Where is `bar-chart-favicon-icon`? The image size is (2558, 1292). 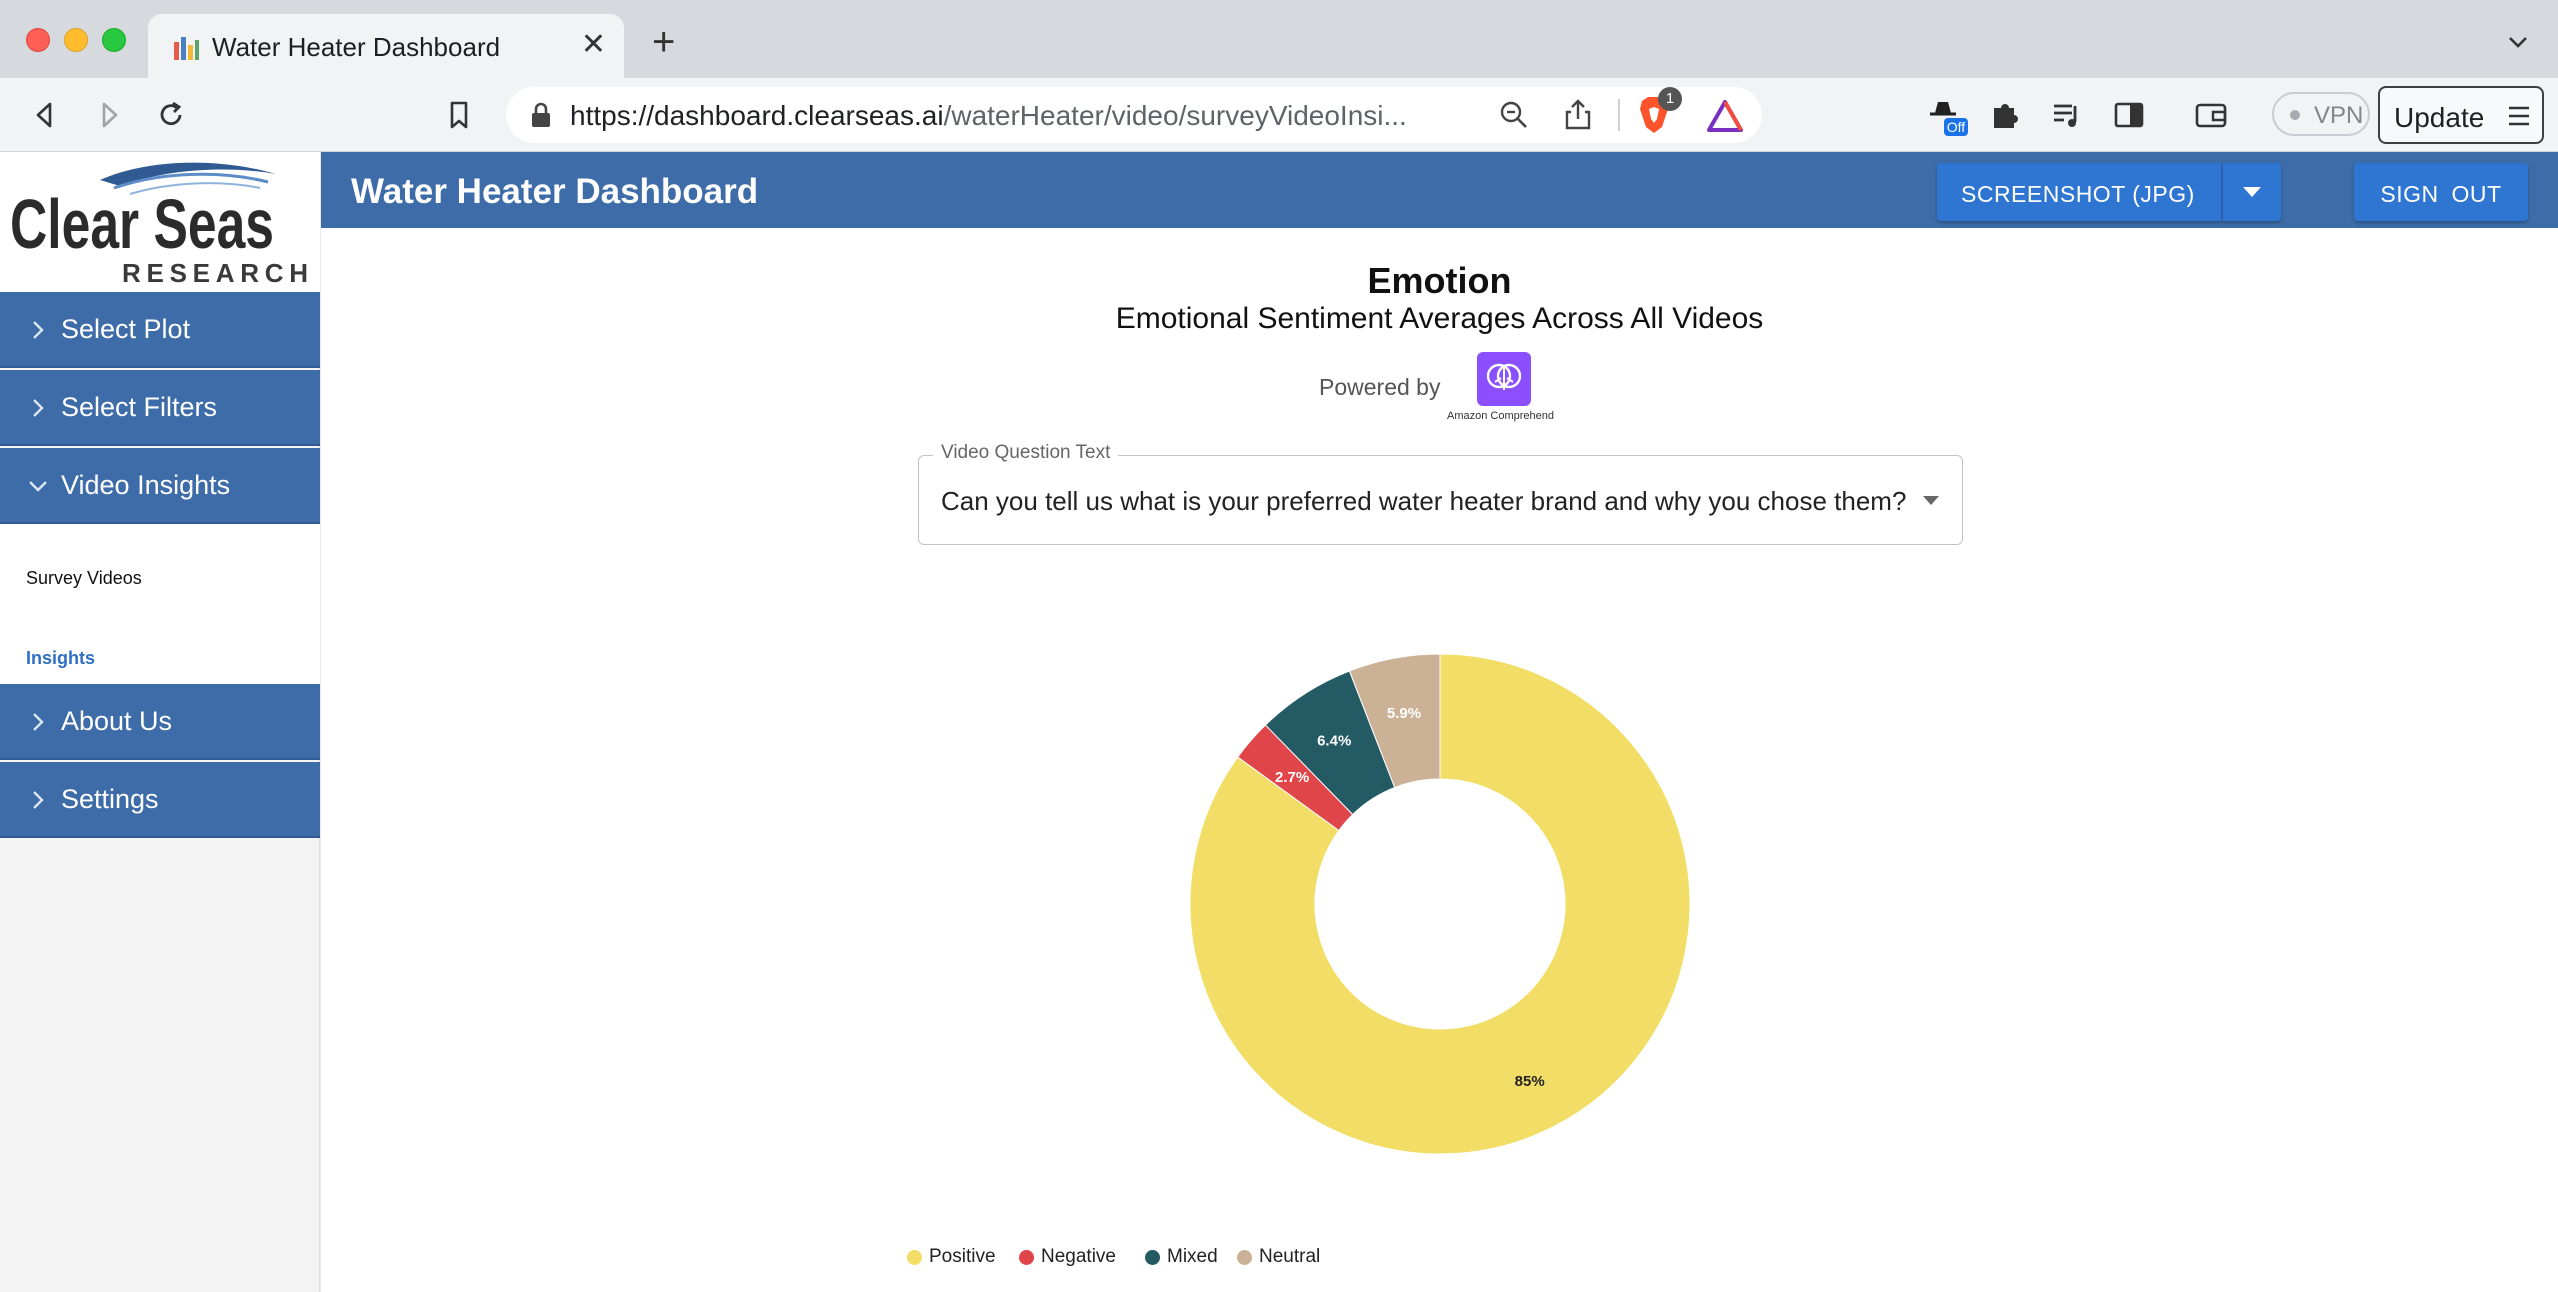 bar-chart-favicon-icon is located at coordinates (186, 48).